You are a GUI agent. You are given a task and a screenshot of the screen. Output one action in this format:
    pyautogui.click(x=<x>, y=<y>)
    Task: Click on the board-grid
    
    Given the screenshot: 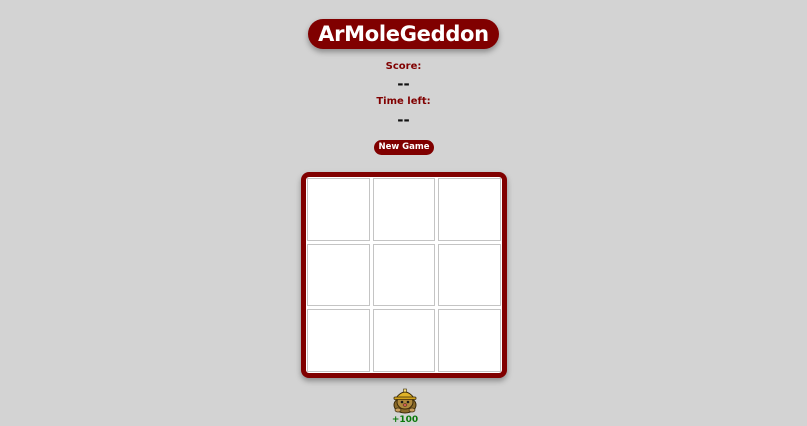 What is the action you would take?
    pyautogui.click(x=404, y=275)
    